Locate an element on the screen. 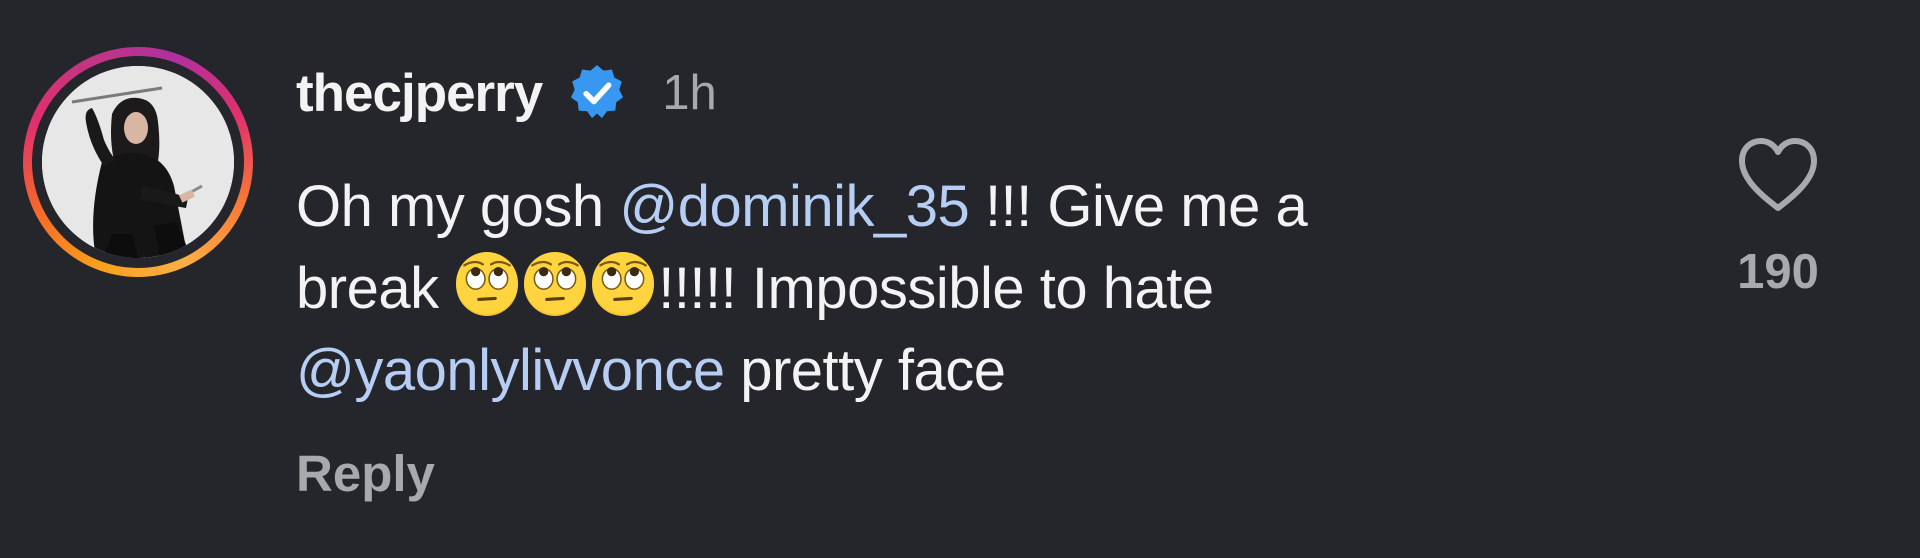 This screenshot has width=1920, height=558. avatar is located at coordinates (138, 162).